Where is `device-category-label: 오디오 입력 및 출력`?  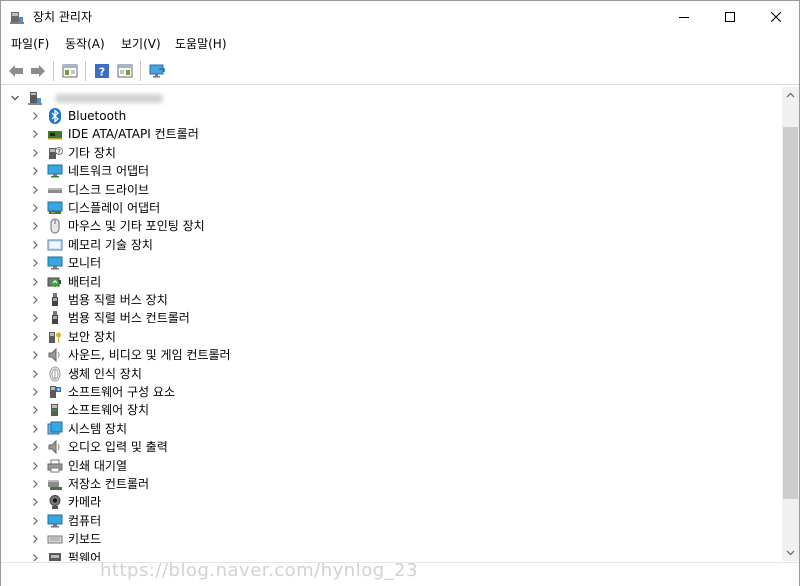 device-category-label: 오디오 입력 및 출력 is located at coordinates (118, 447).